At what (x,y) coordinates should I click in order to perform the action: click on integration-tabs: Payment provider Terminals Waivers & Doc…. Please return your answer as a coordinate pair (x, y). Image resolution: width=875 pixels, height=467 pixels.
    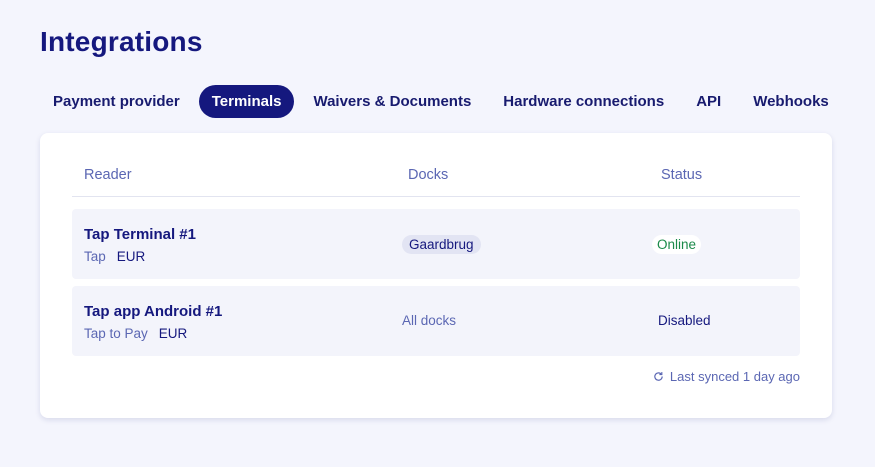
    Looking at the image, I should click on (441, 101).